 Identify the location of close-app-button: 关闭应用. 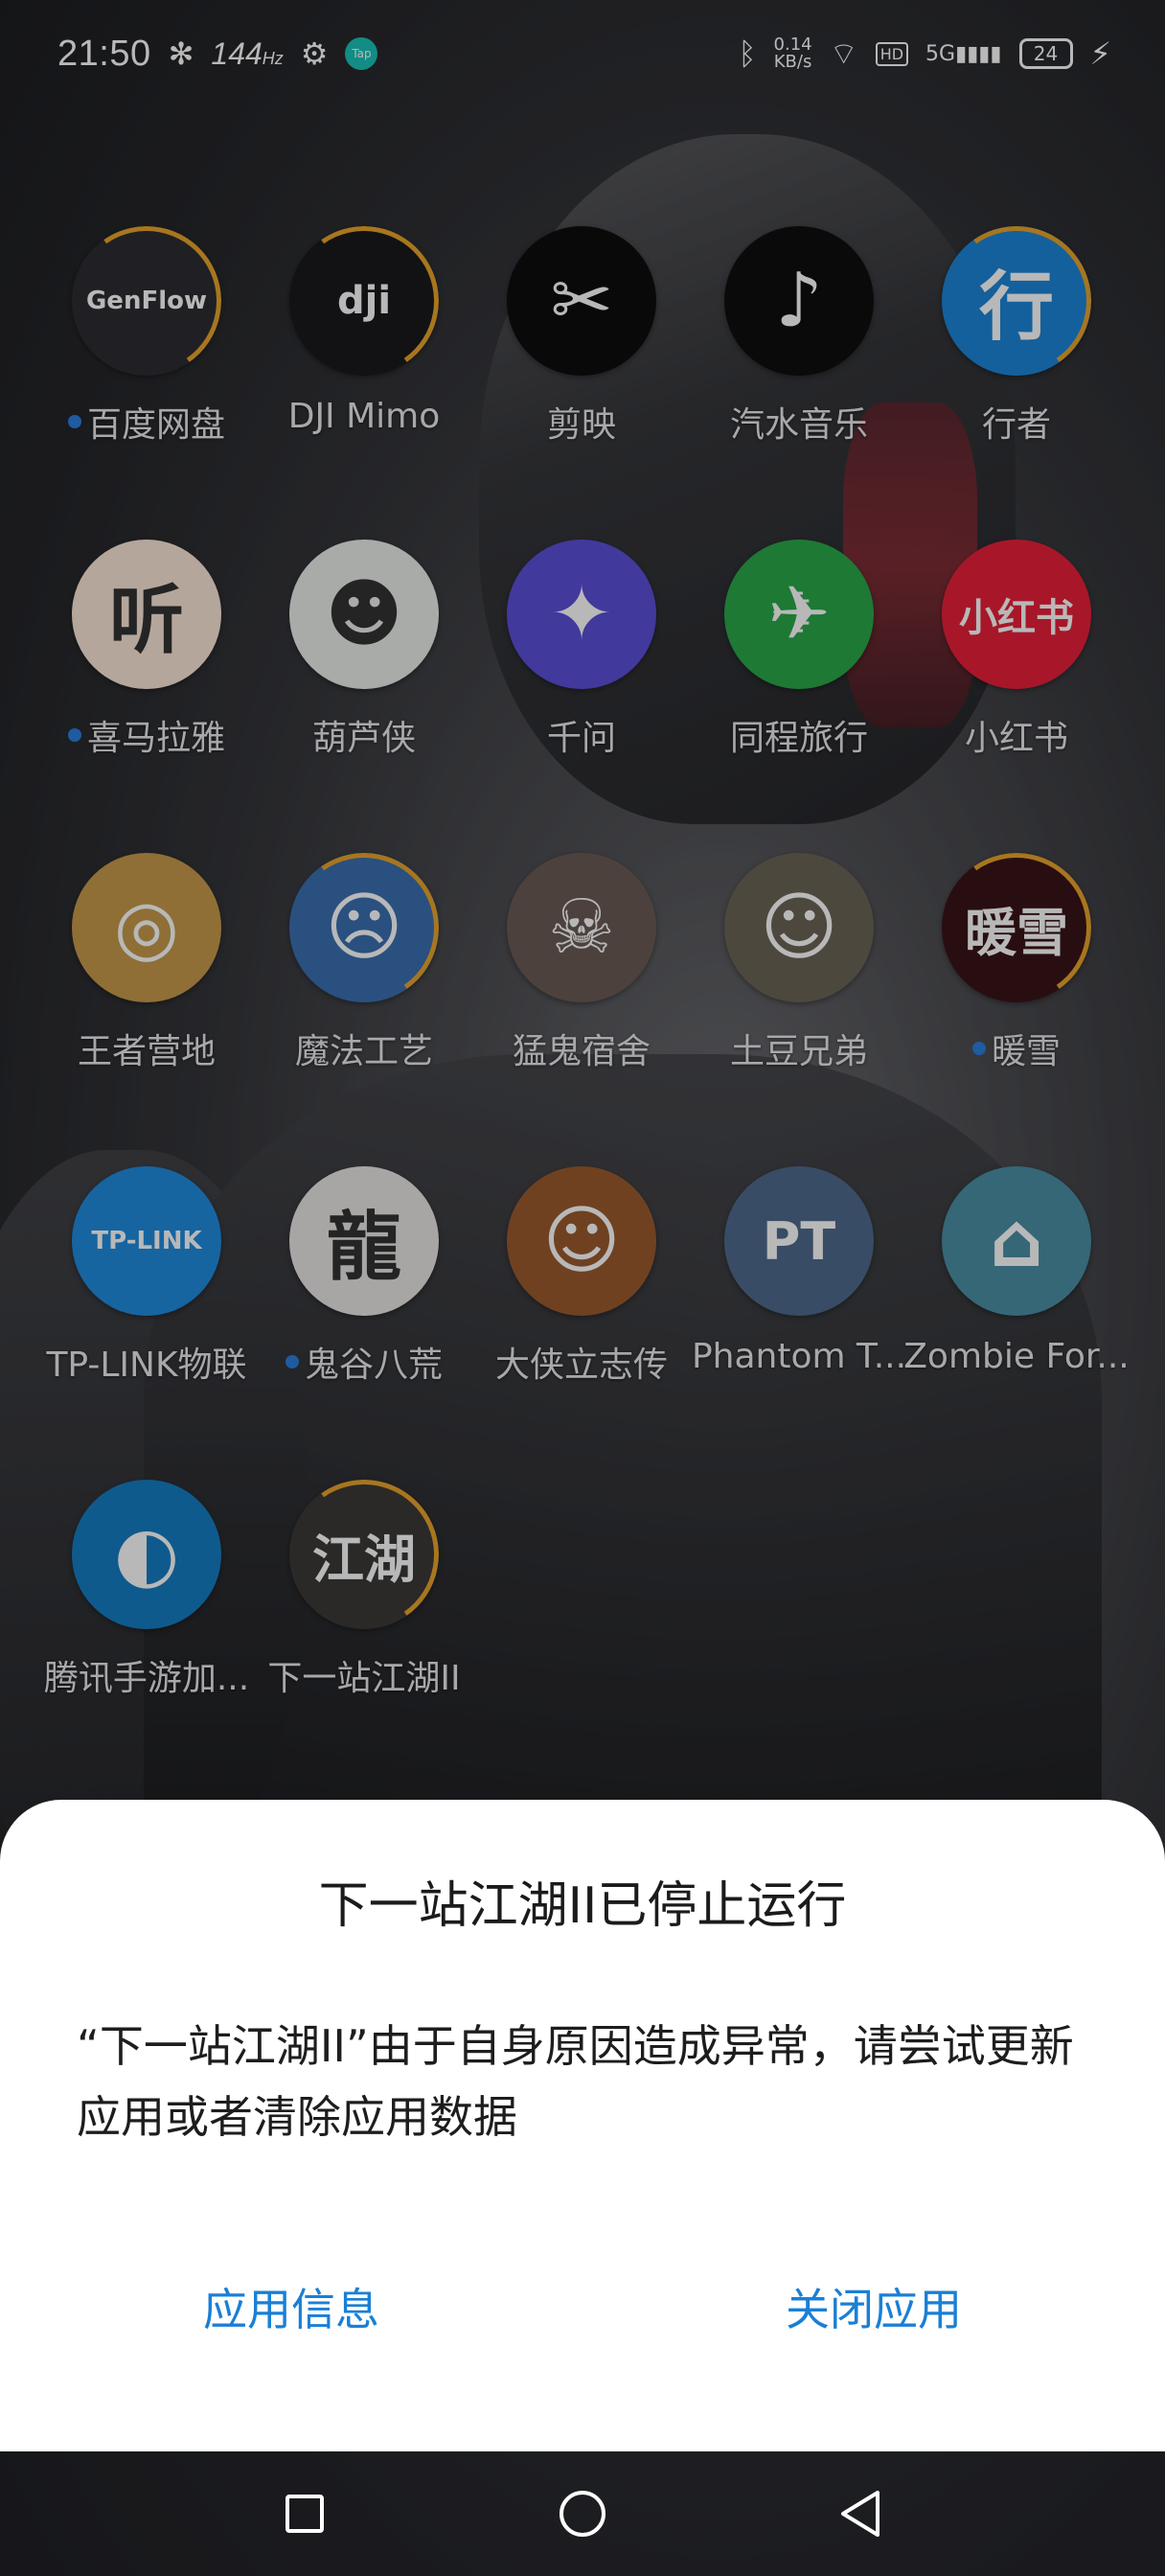
(874, 2307).